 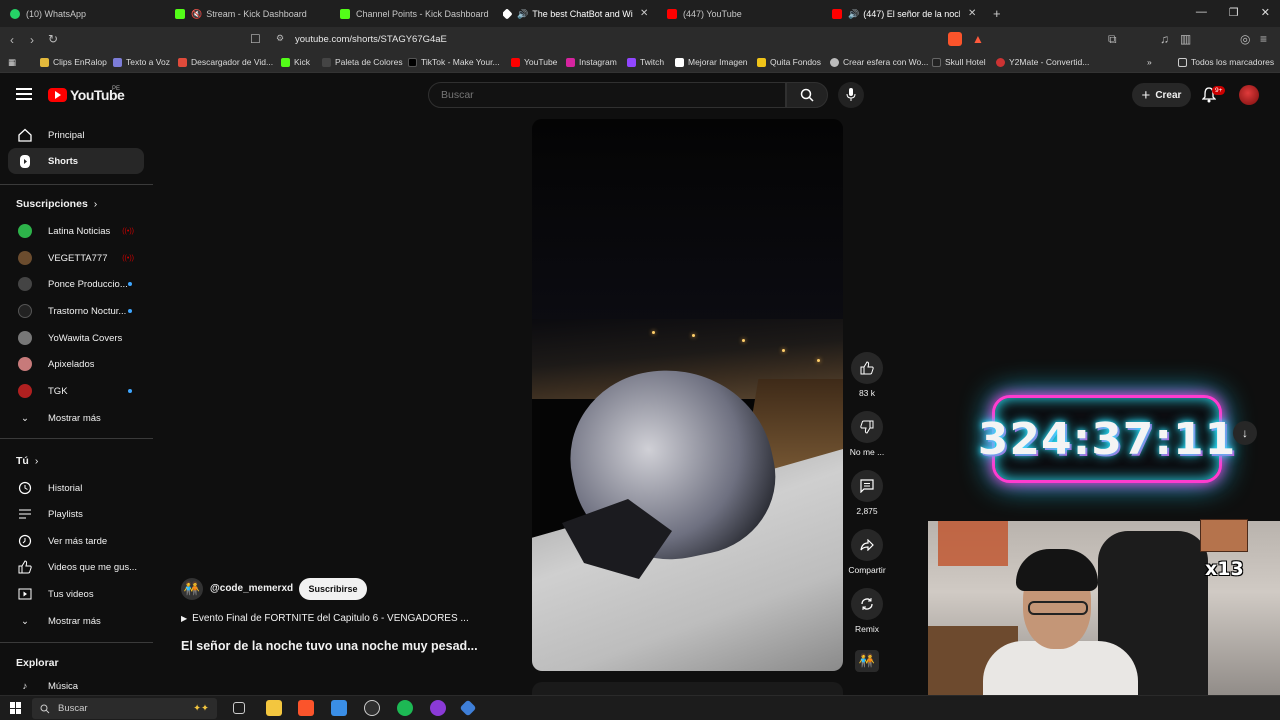 What do you see at coordinates (333, 589) in the screenshot?
I see `subscribe-button: Suscribirse` at bounding box center [333, 589].